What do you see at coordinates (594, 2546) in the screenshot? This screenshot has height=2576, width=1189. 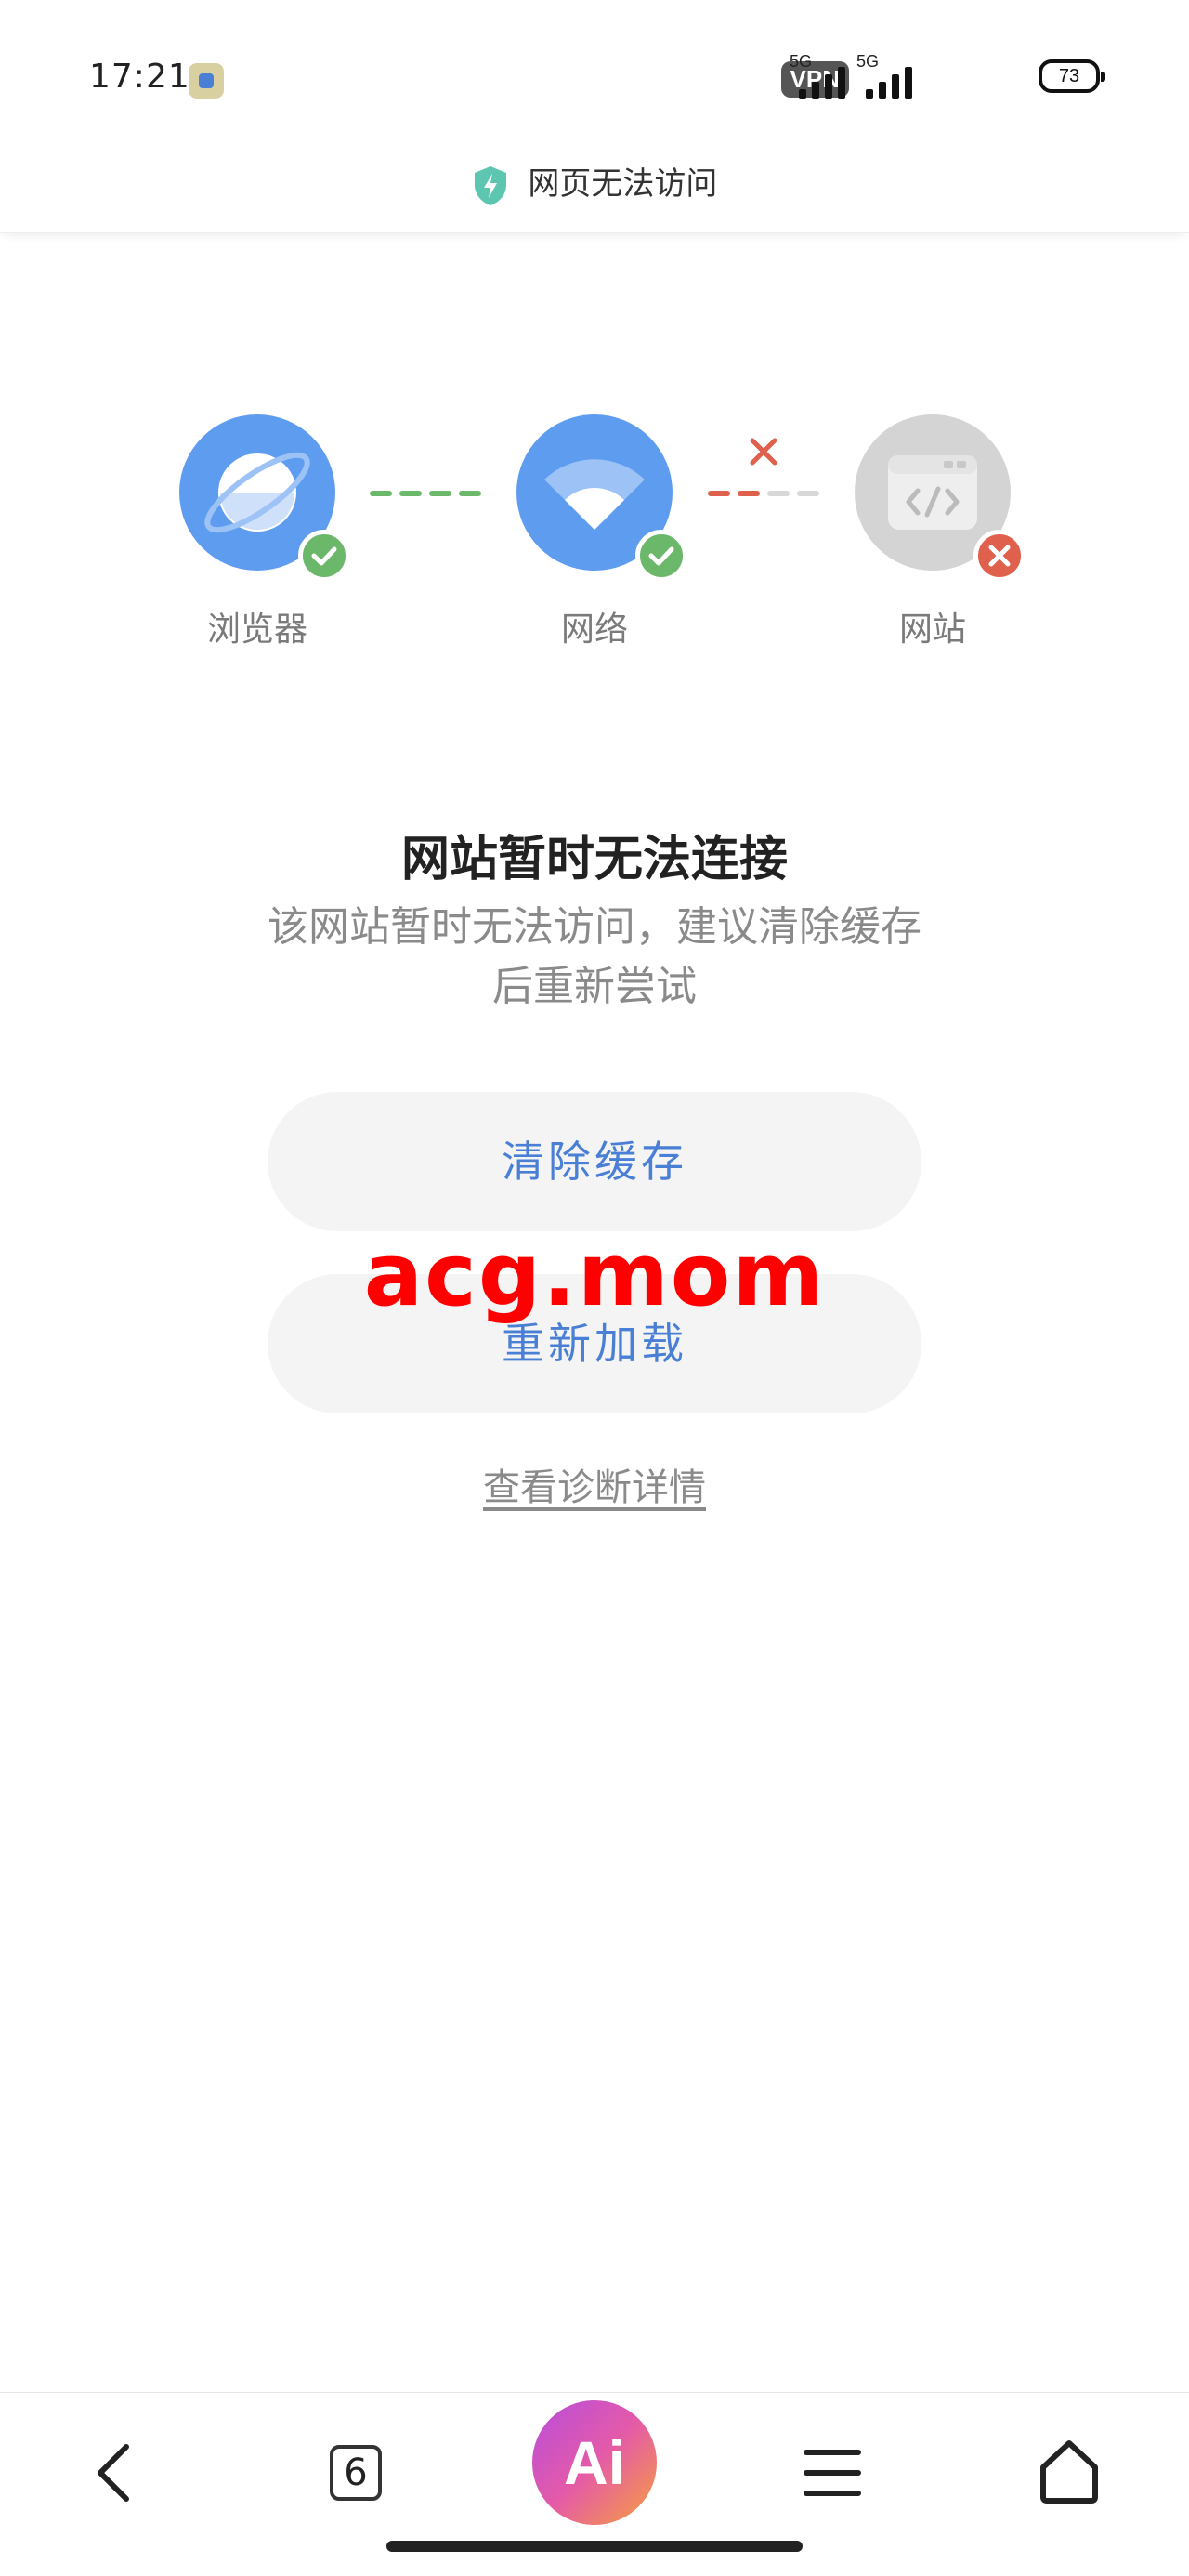 I see `home-indicator` at bounding box center [594, 2546].